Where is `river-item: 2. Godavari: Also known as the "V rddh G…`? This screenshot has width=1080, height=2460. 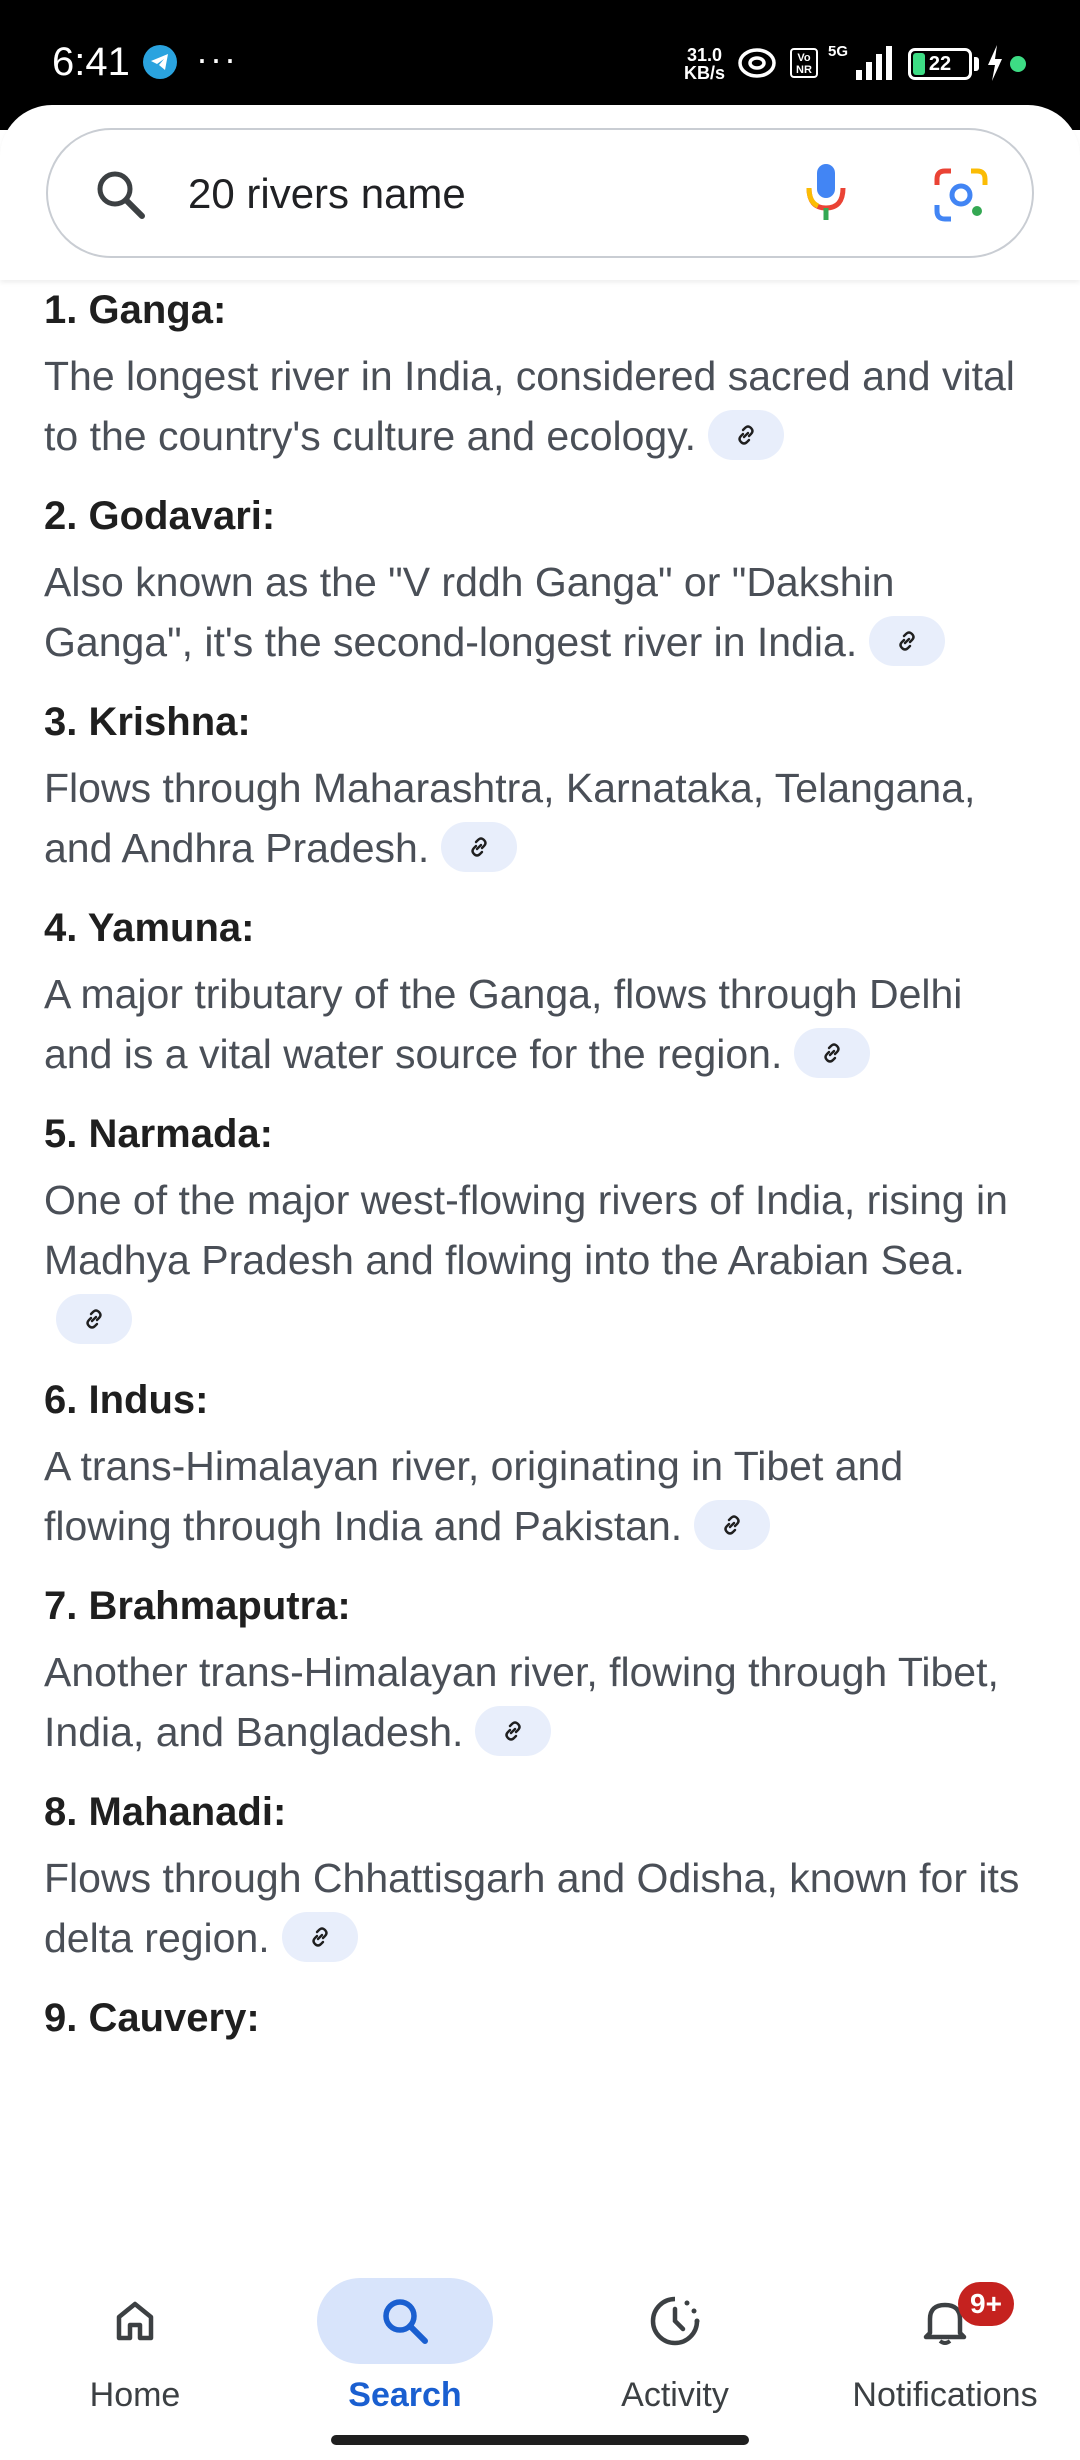 river-item: 2. Godavari: Also known as the "V rddh G… is located at coordinates (540, 579).